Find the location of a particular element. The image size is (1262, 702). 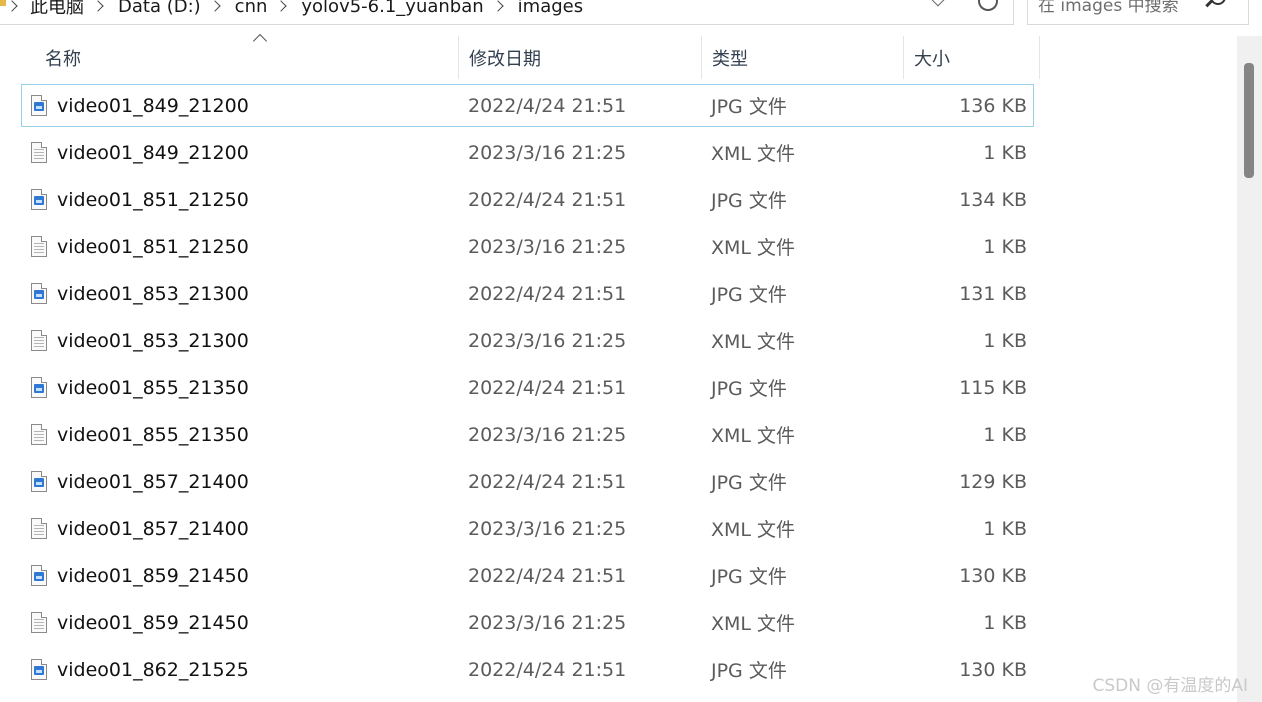

file-name: video01_857_21400 is located at coordinates (153, 528).